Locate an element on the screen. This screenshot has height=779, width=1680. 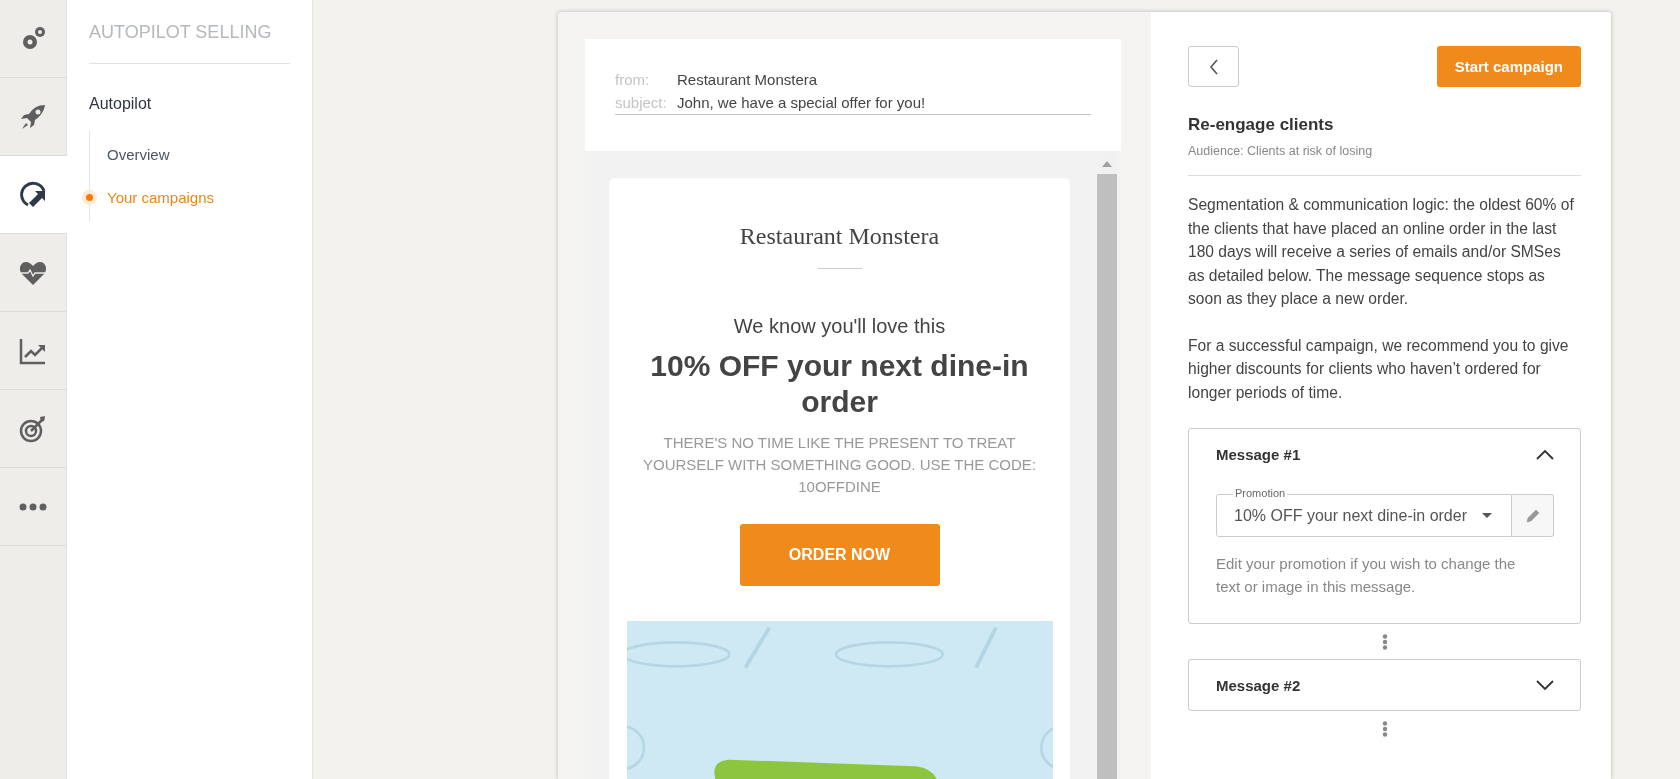
from-label: from: is located at coordinates (633, 80).